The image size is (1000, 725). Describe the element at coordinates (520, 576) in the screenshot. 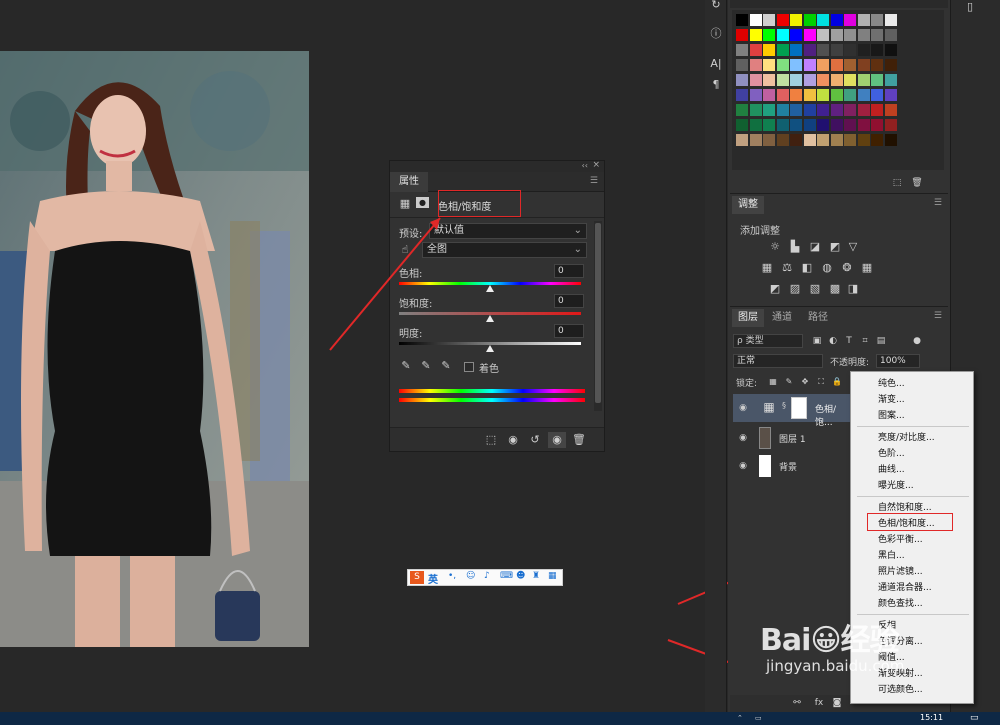

I see `user-icon: ☻` at that location.